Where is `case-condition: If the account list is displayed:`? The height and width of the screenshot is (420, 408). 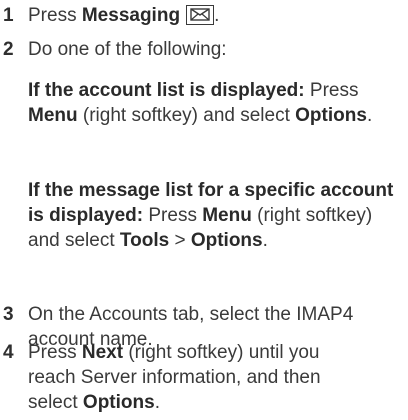
case-condition: If the account list is displayed: is located at coordinates (166, 90).